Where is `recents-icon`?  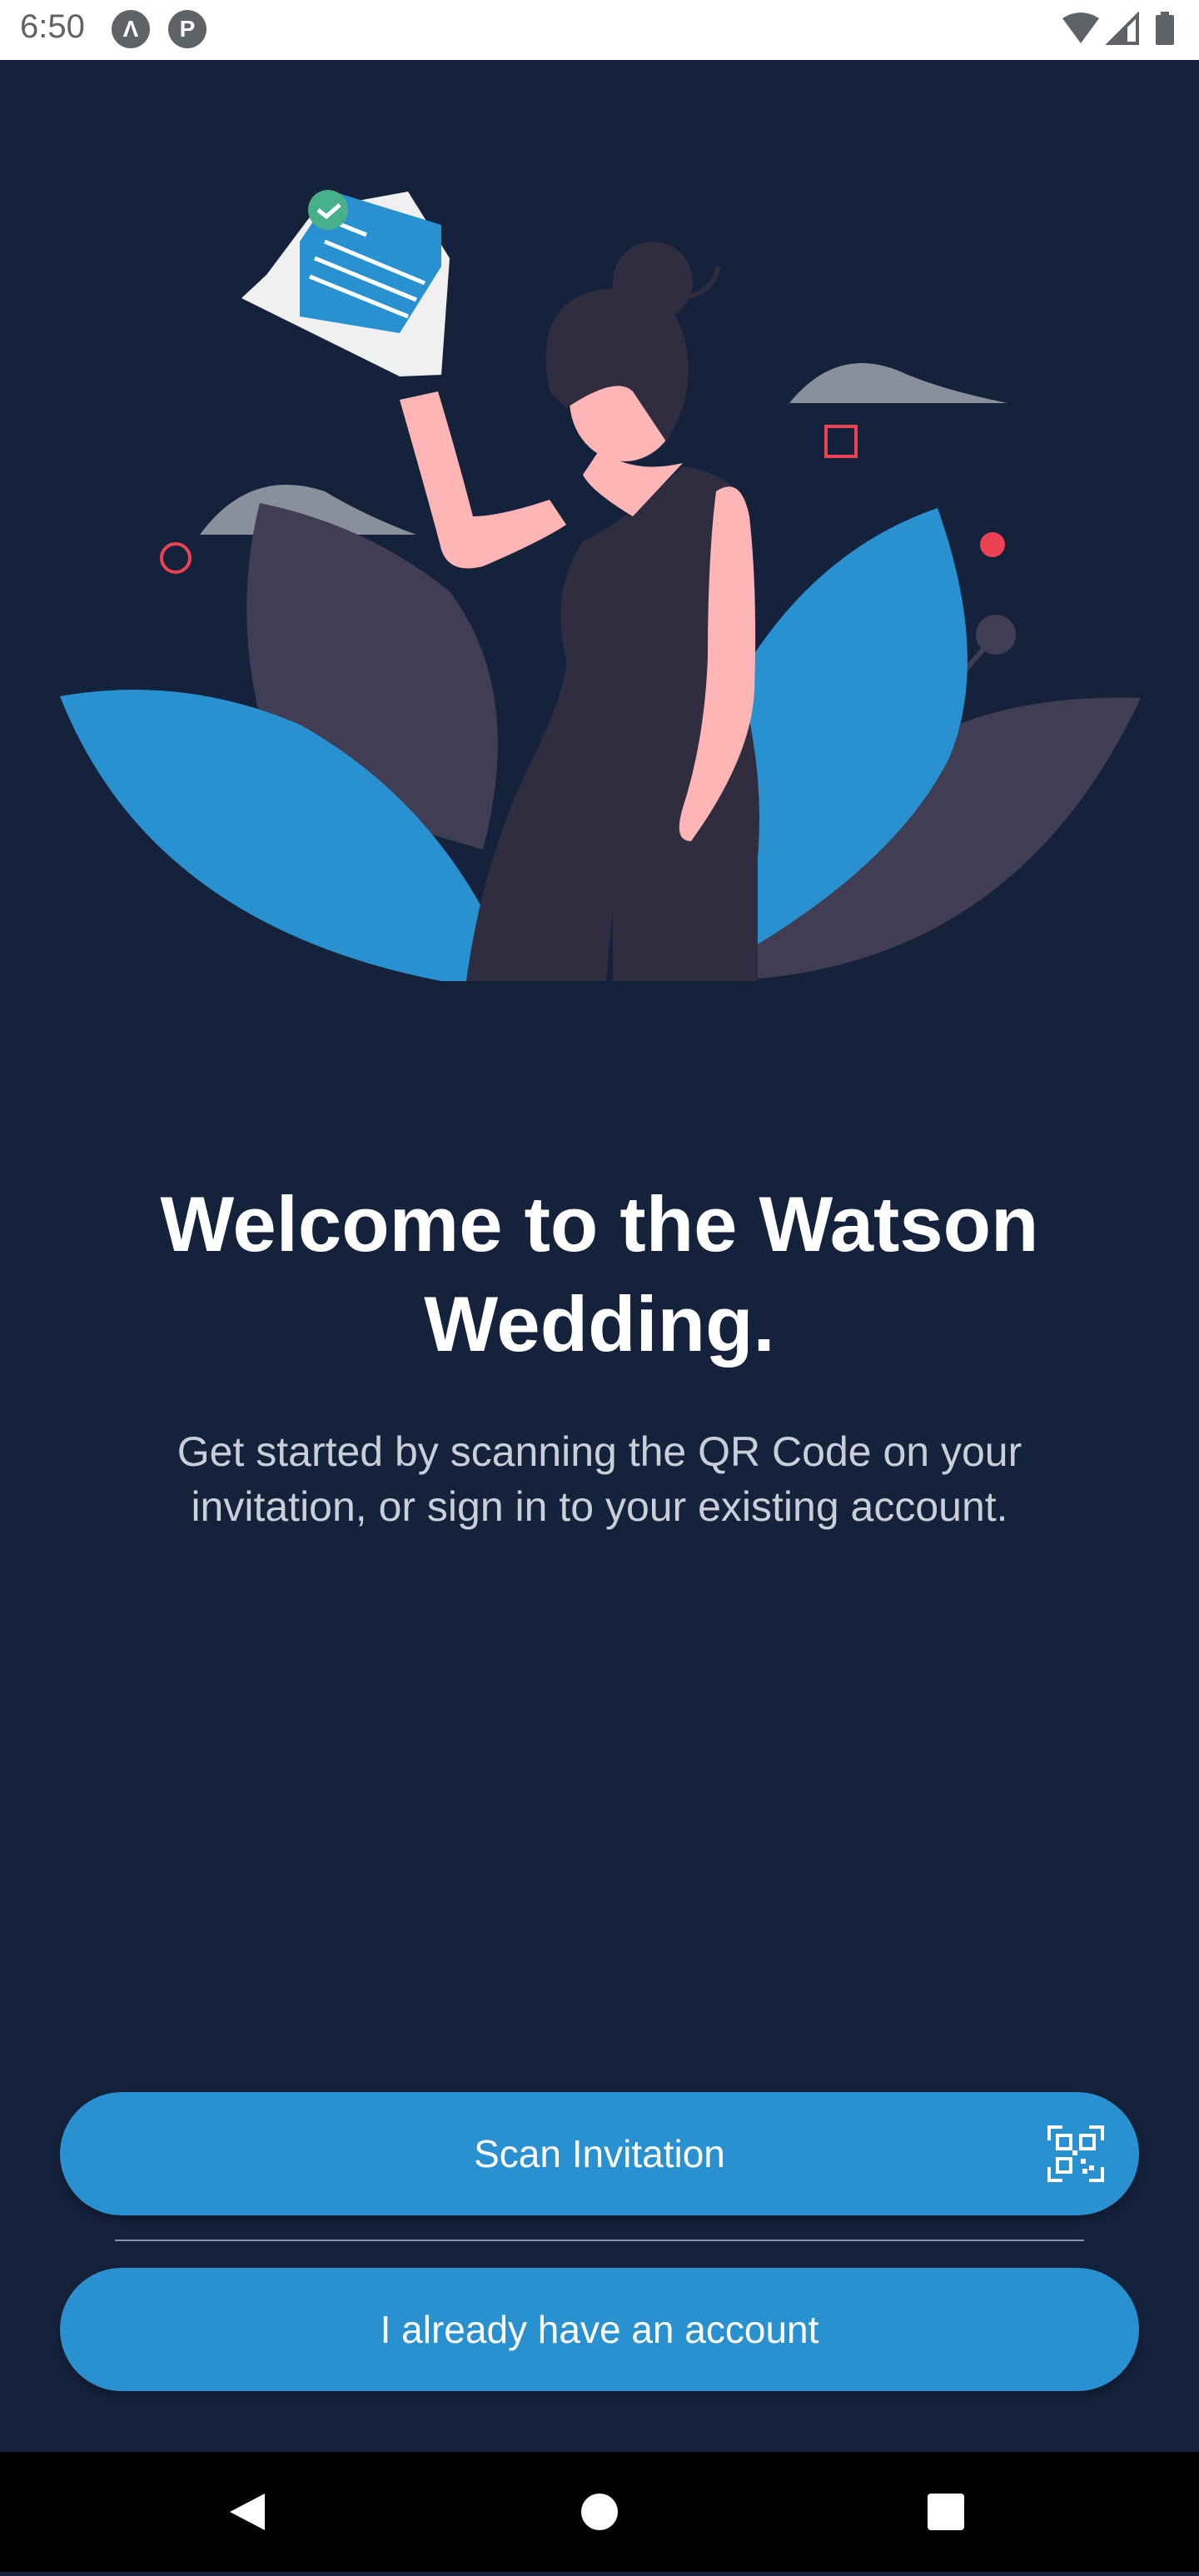 recents-icon is located at coordinates (946, 2512).